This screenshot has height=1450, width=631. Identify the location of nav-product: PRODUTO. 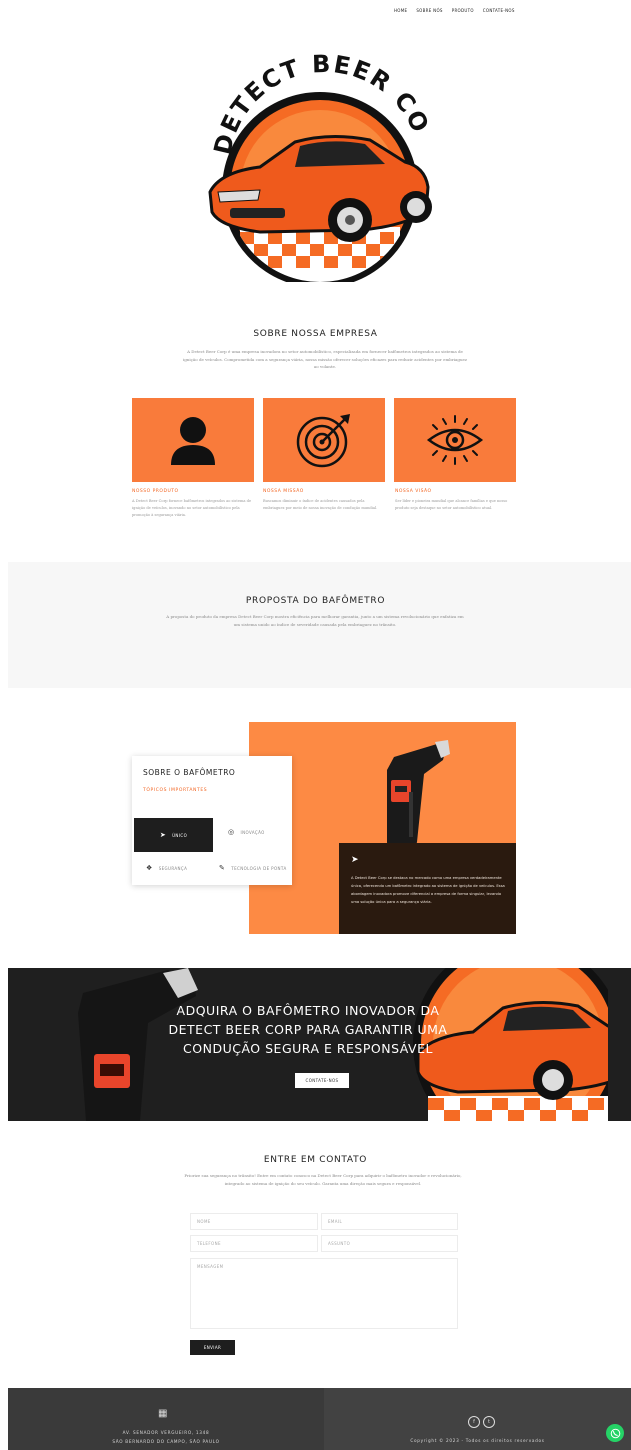
(463, 10).